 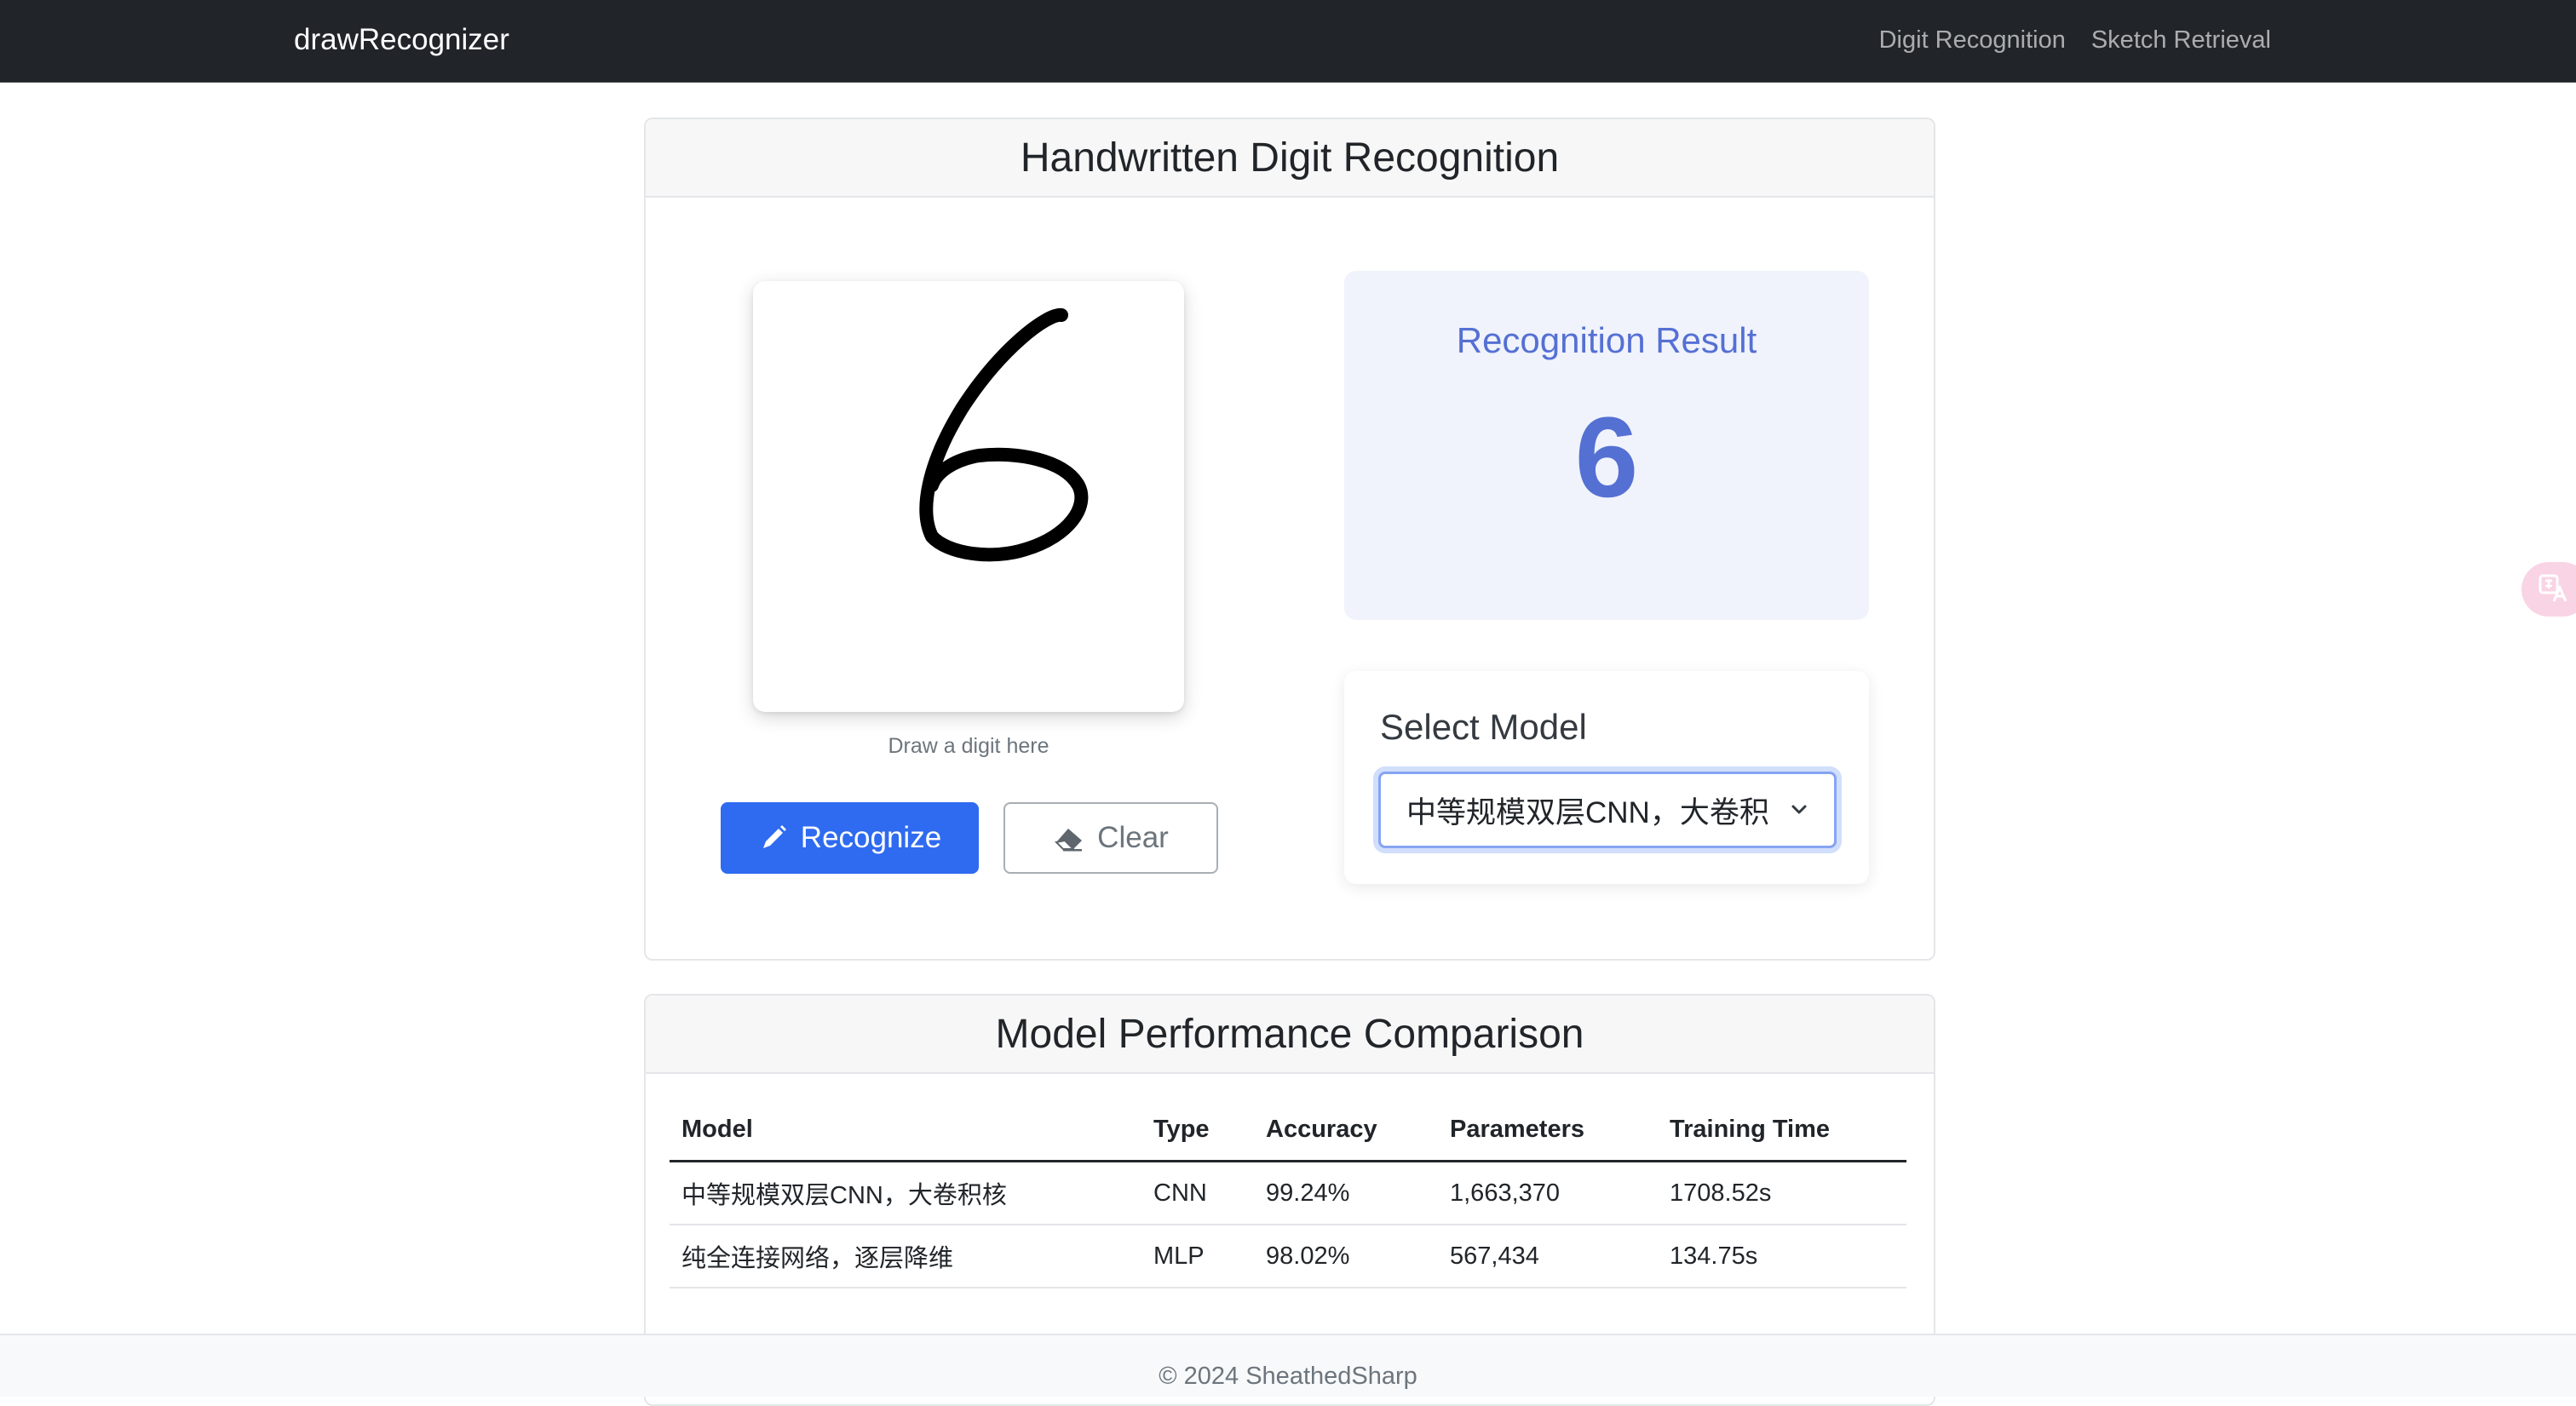 I want to click on drawing-canvas, so click(x=969, y=496).